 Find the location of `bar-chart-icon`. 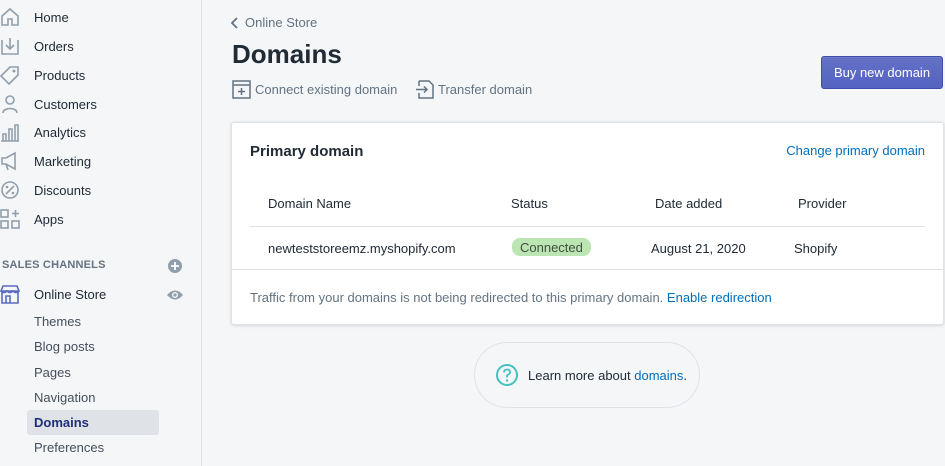

bar-chart-icon is located at coordinates (10, 133).